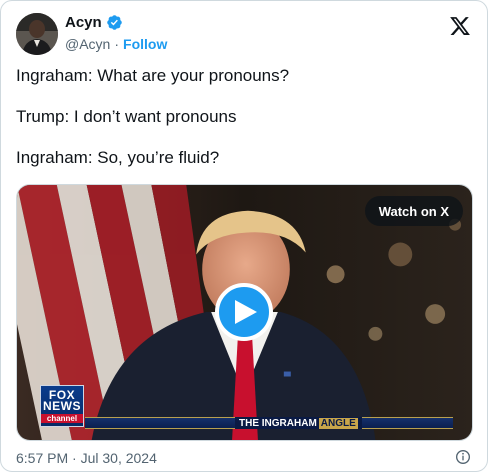 Image resolution: width=488 pixels, height=472 pixels. What do you see at coordinates (87, 44) in the screenshot?
I see `author-handle: @Acyn` at bounding box center [87, 44].